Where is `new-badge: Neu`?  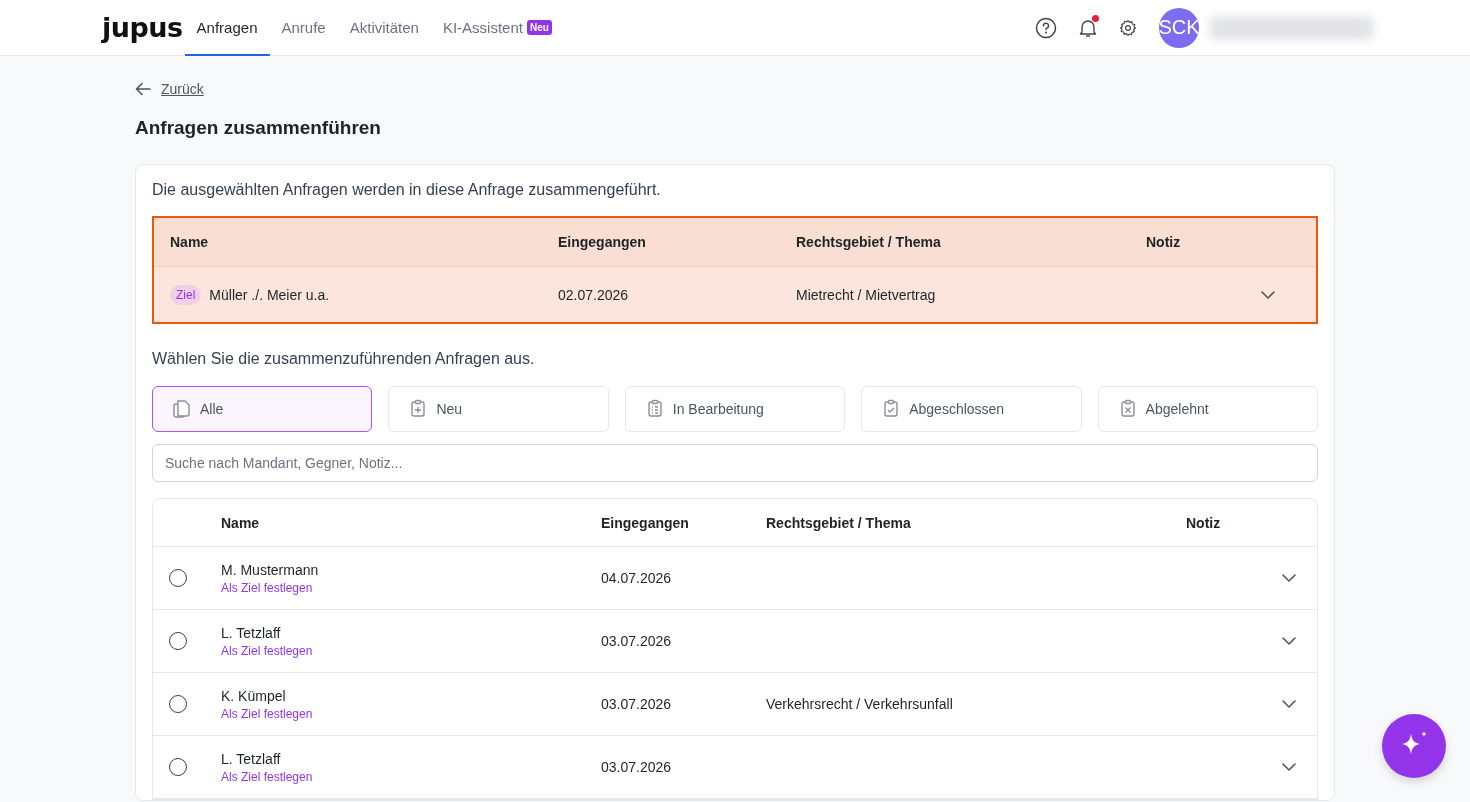
new-badge: Neu is located at coordinates (539, 27).